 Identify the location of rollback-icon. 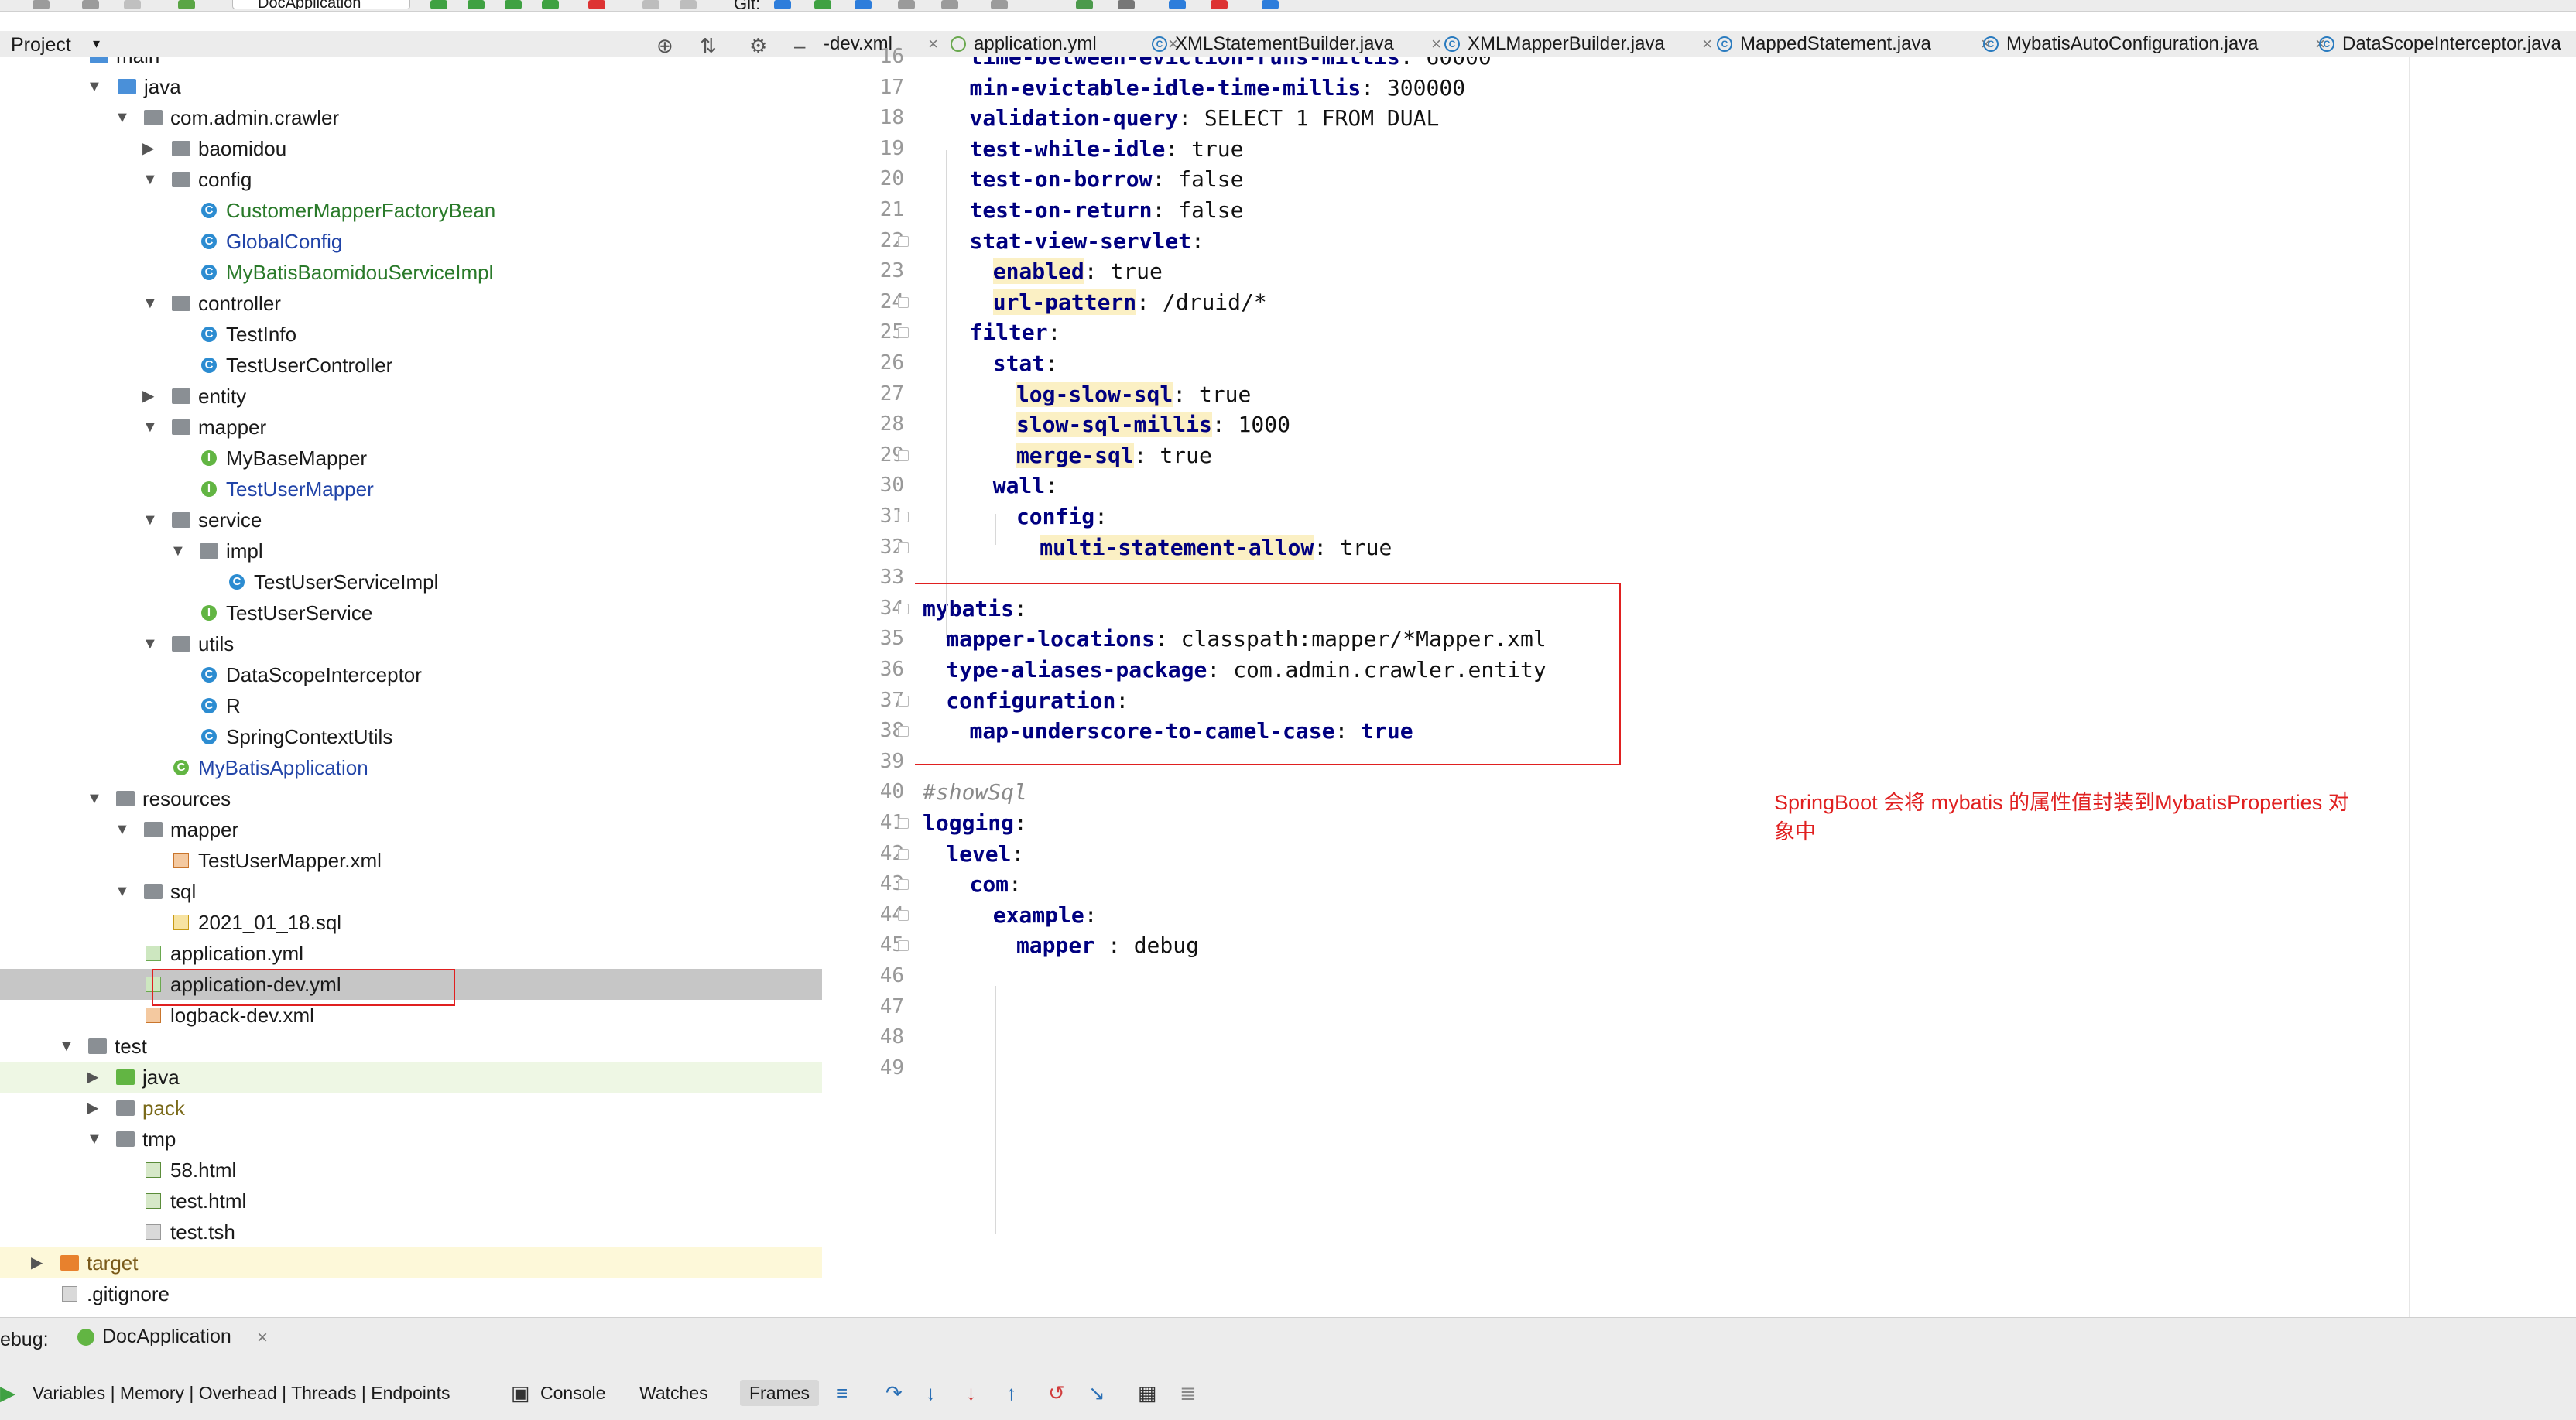
(950, 4).